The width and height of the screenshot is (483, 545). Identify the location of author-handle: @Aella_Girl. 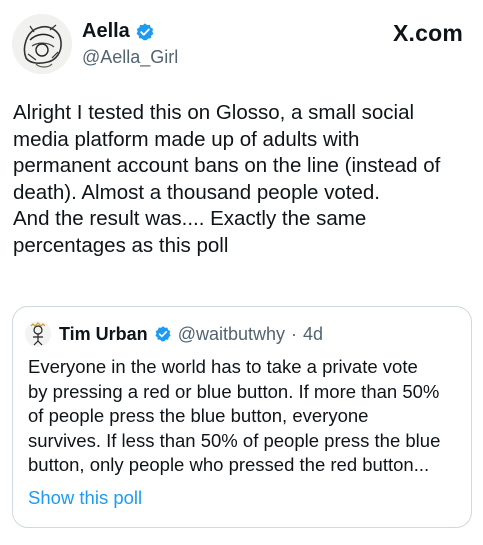
(130, 57).